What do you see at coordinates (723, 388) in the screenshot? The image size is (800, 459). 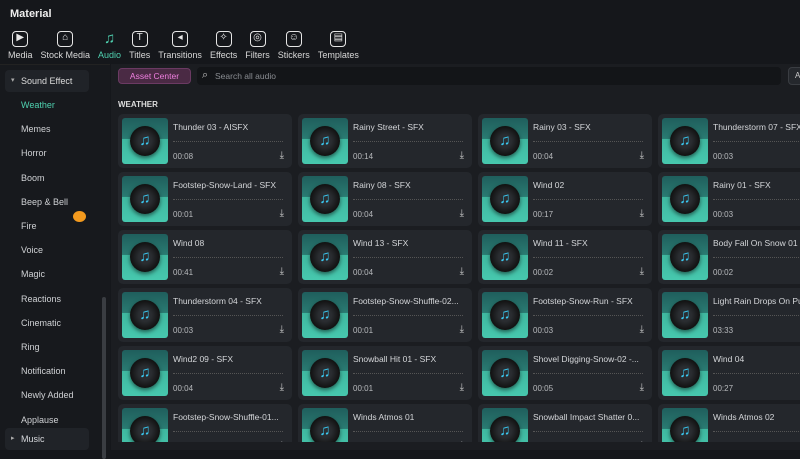 I see `audio-duration: 00:27` at bounding box center [723, 388].